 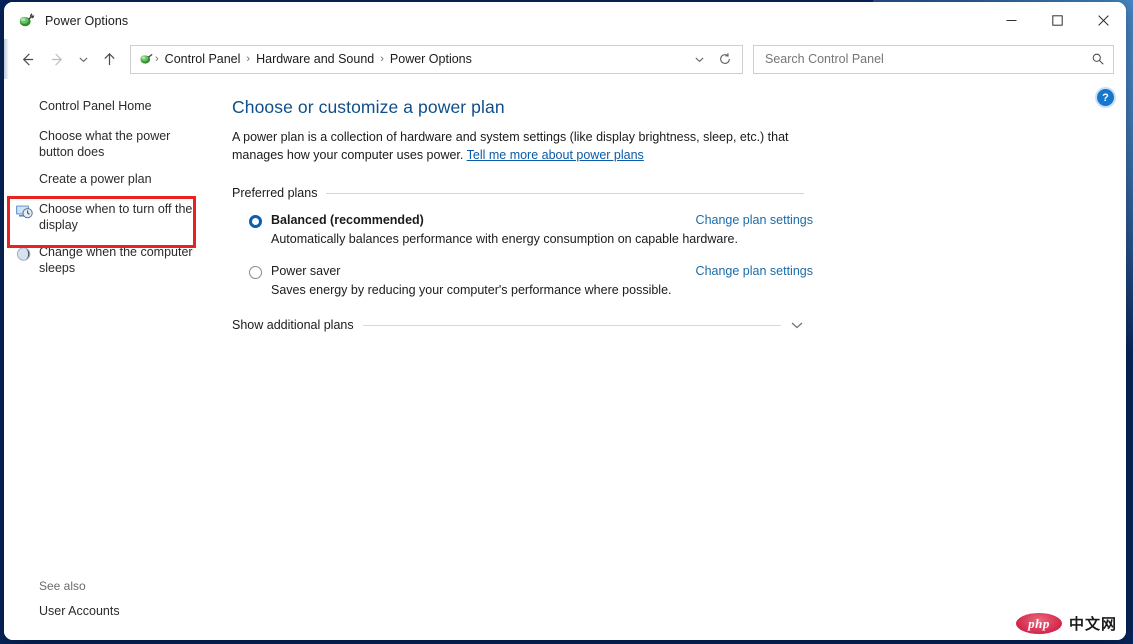 I want to click on sidebar-item-create-a-power-plan: Create a power plan, so click(x=116, y=180).